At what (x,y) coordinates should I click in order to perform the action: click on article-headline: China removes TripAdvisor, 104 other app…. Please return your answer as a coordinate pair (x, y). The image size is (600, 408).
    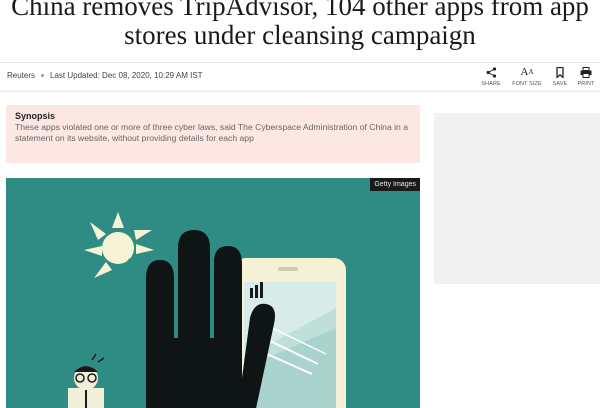
    Looking at the image, I should click on (300, 25).